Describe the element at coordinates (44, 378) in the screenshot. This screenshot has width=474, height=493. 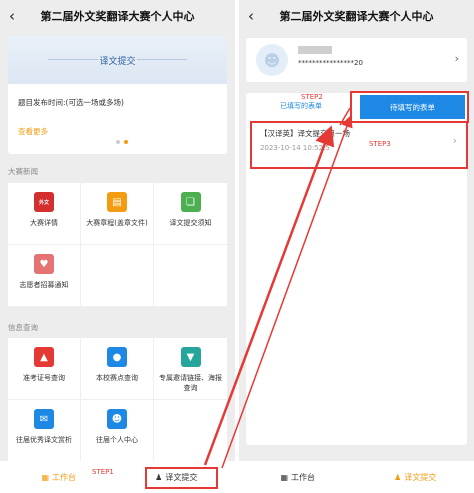
I see `info-item-label: 准考证号查询` at that location.